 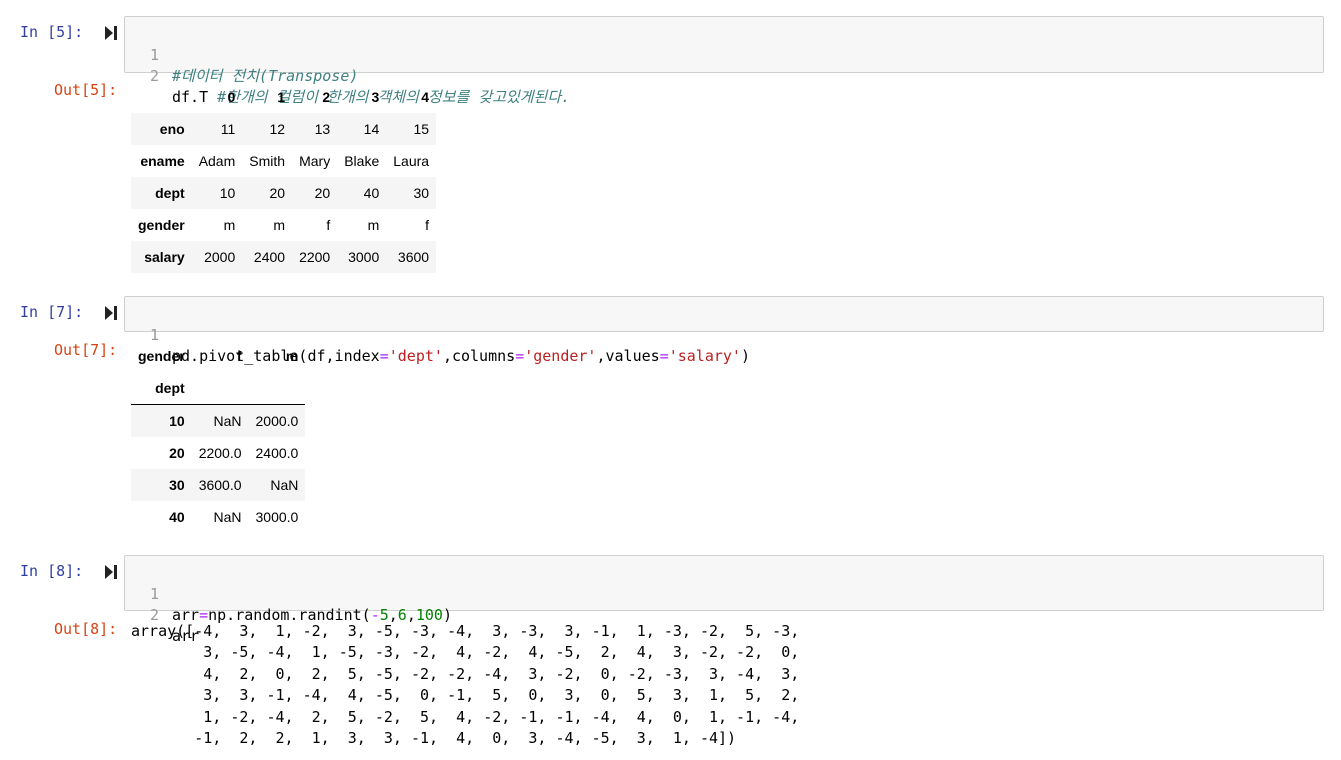 What do you see at coordinates (170, 193) in the screenshot?
I see `row-label: dept` at bounding box center [170, 193].